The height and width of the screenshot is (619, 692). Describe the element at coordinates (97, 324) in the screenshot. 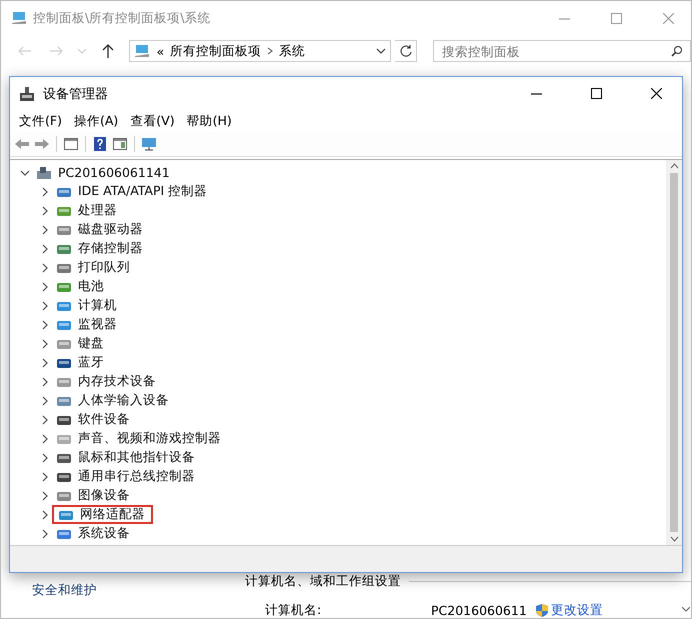

I see `tree-item-label: 监视器` at that location.